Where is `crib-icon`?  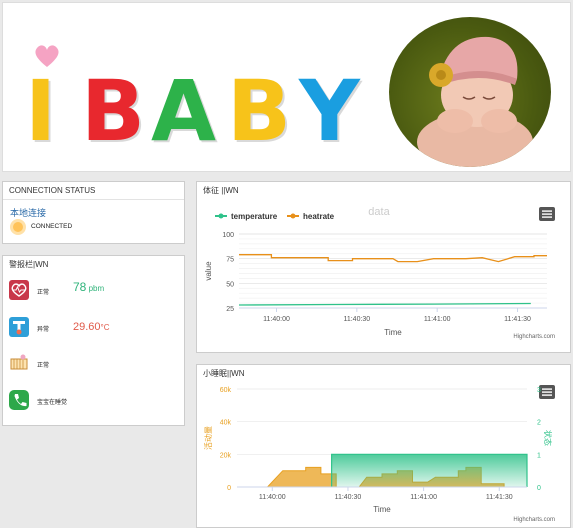 crib-icon is located at coordinates (19, 363).